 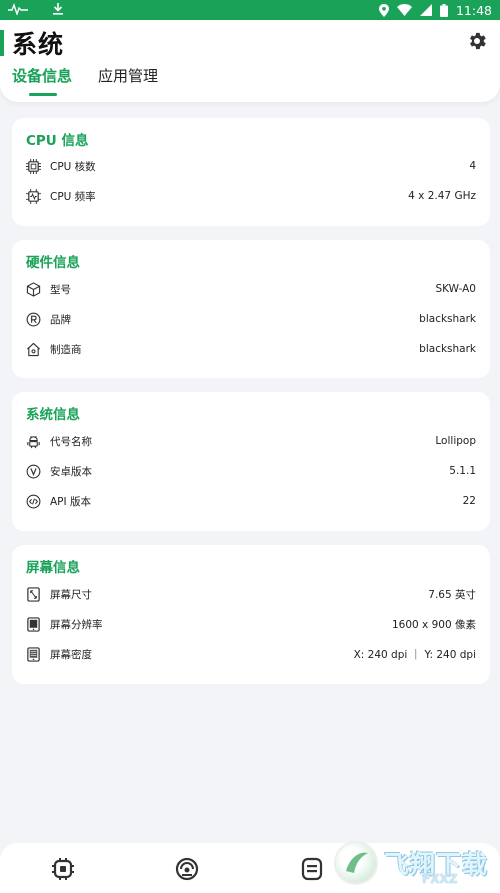 I want to click on watermark-subtext: FXXZ, so click(x=440, y=879).